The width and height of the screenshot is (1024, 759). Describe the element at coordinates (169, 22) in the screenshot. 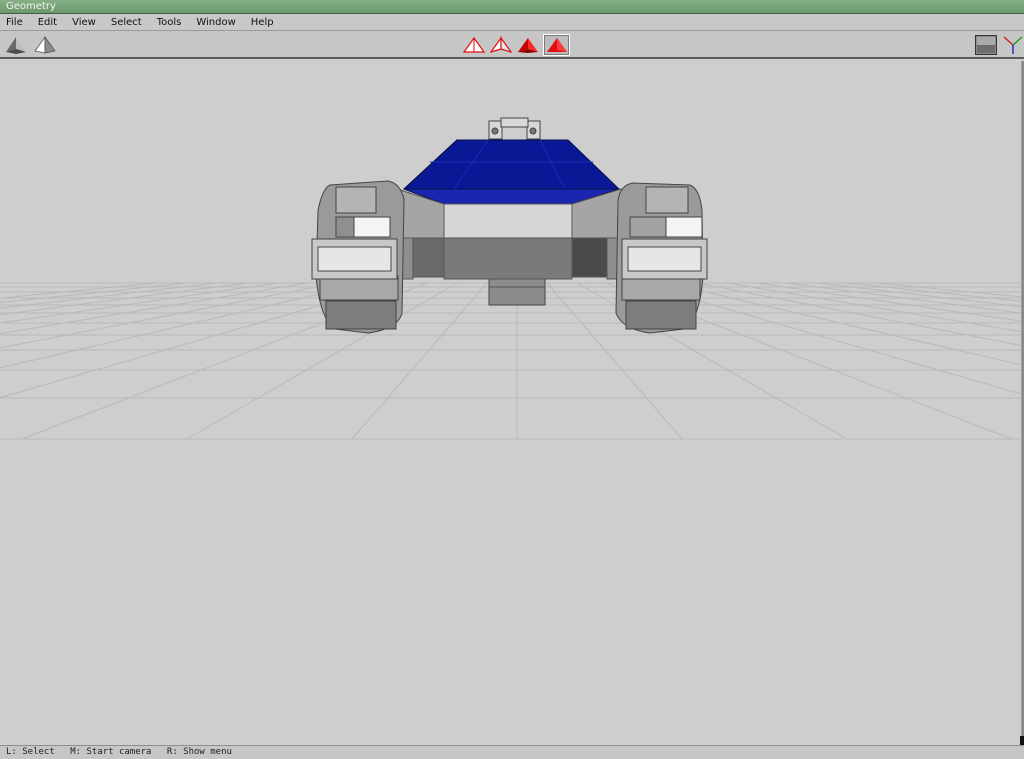

I see `menu-tools: Tools` at that location.